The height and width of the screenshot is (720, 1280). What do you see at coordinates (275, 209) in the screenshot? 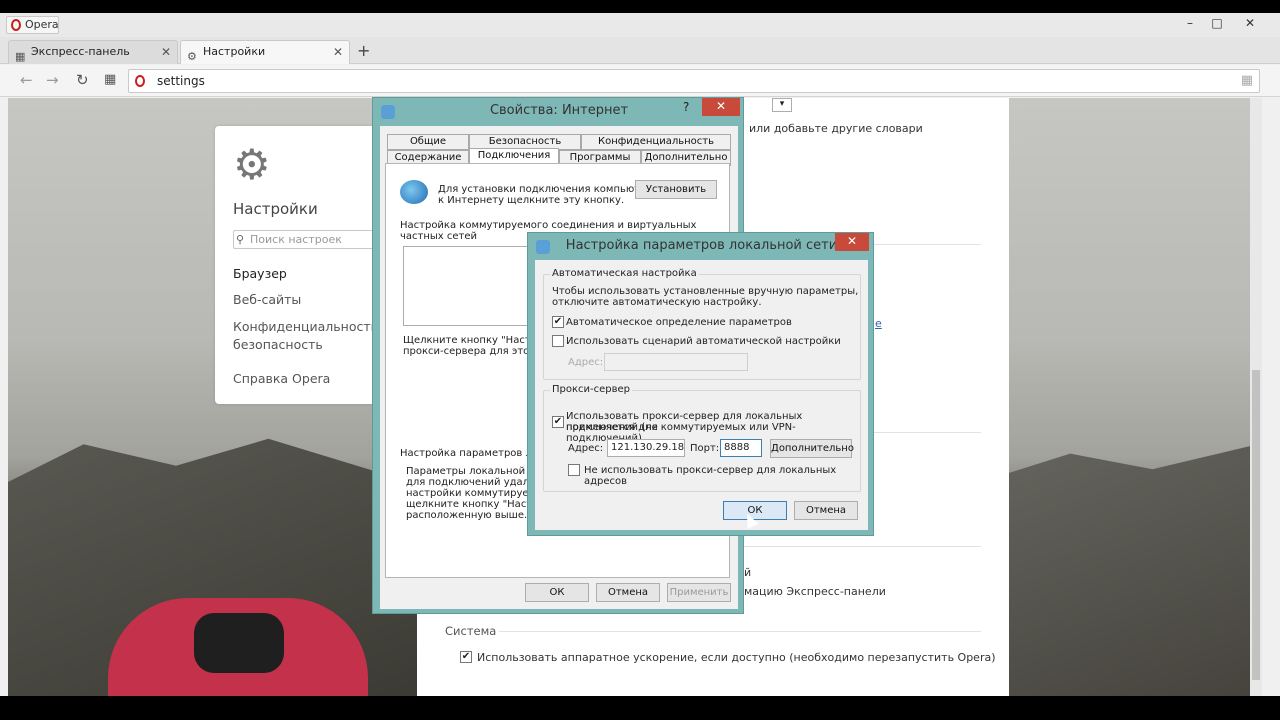
I see `sidebar-title: Настройки` at bounding box center [275, 209].